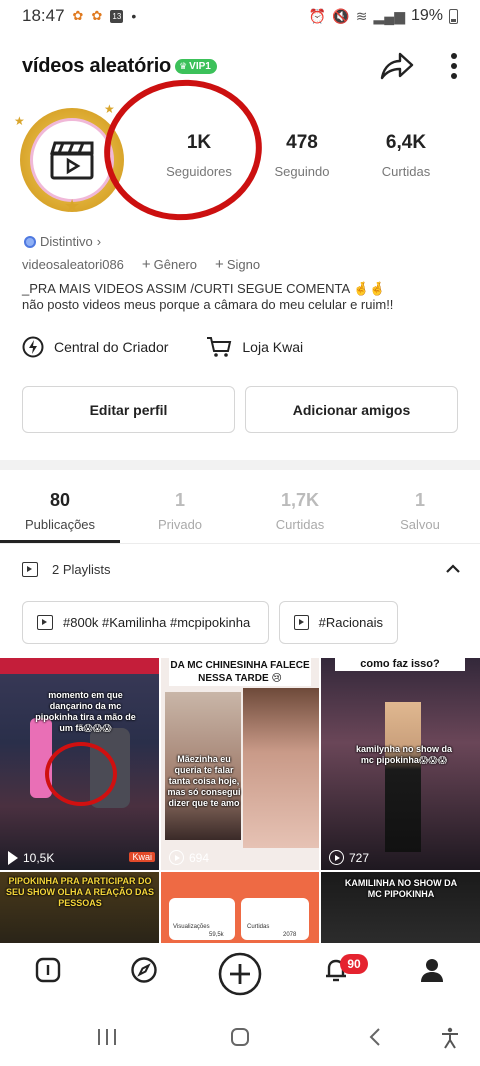 This screenshot has width=480, height=1066. Describe the element at coordinates (99, 241) in the screenshot. I see `chevron-right-icon: ›` at that location.